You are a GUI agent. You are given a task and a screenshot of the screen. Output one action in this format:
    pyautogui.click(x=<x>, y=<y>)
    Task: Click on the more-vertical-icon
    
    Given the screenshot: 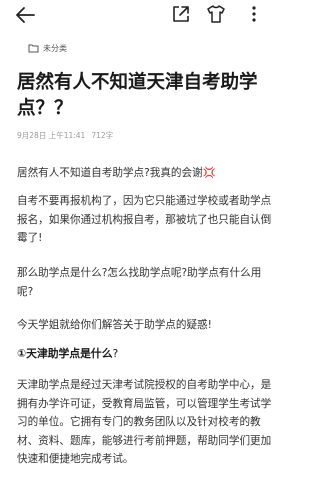 What is the action you would take?
    pyautogui.click(x=254, y=14)
    